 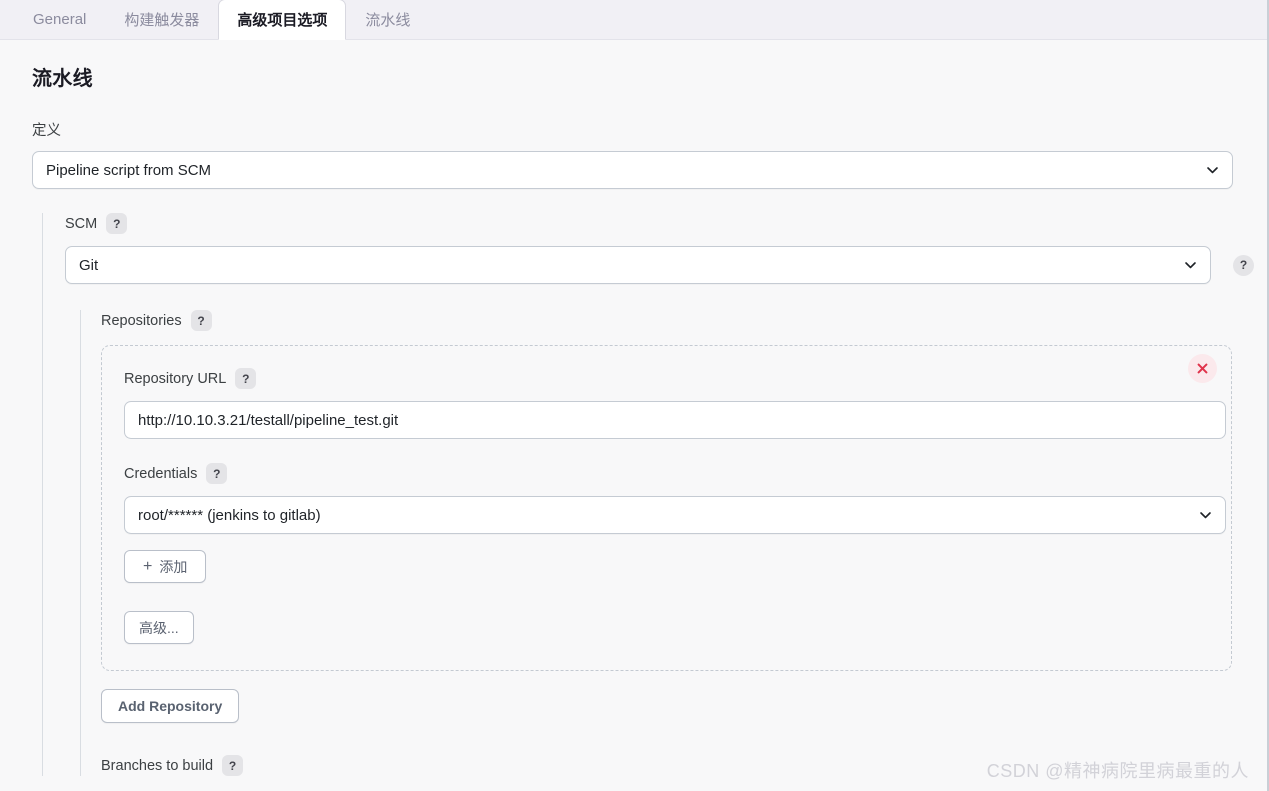 I want to click on add-credentials-button: + 添加, so click(x=165, y=566).